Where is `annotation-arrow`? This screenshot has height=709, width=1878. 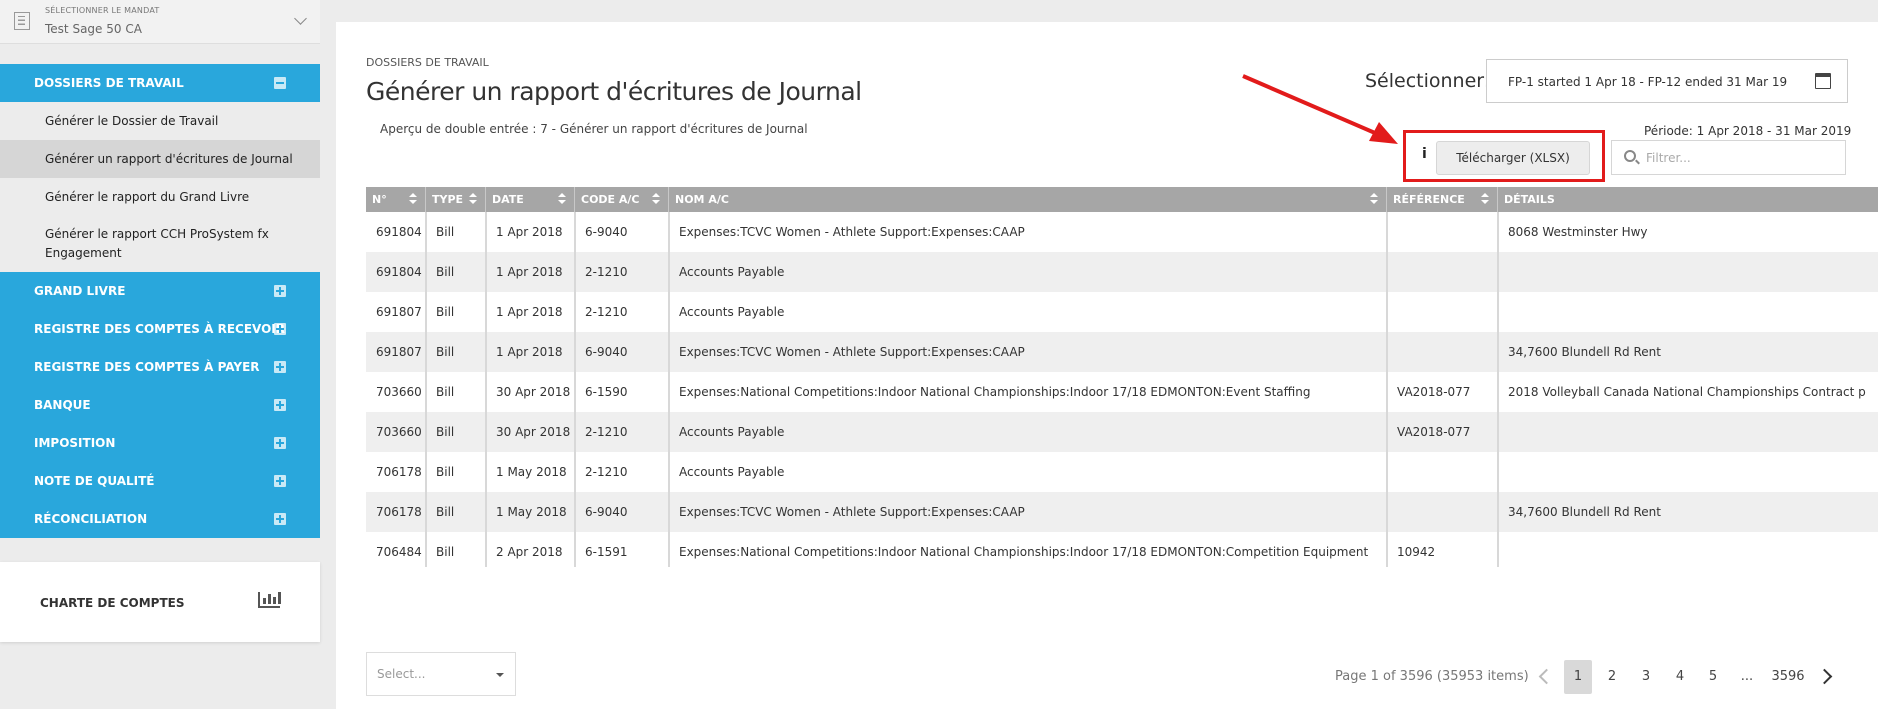
annotation-arrow is located at coordinates (1320, 109).